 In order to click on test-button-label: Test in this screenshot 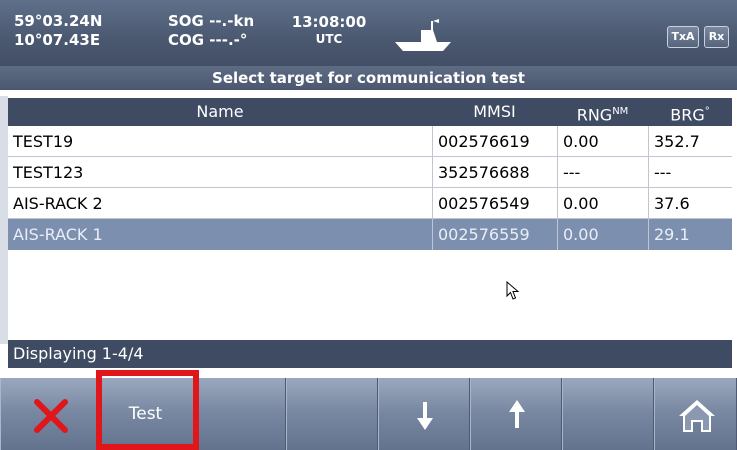, I will do `click(145, 414)`.